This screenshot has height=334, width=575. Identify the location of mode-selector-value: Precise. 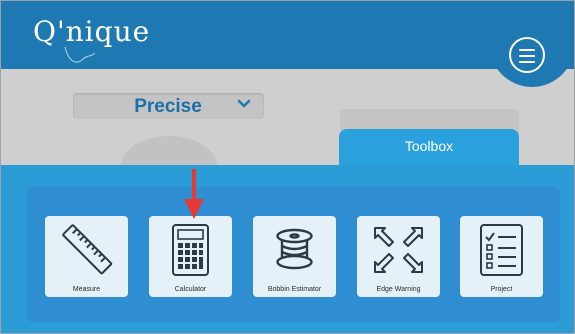
(168, 106).